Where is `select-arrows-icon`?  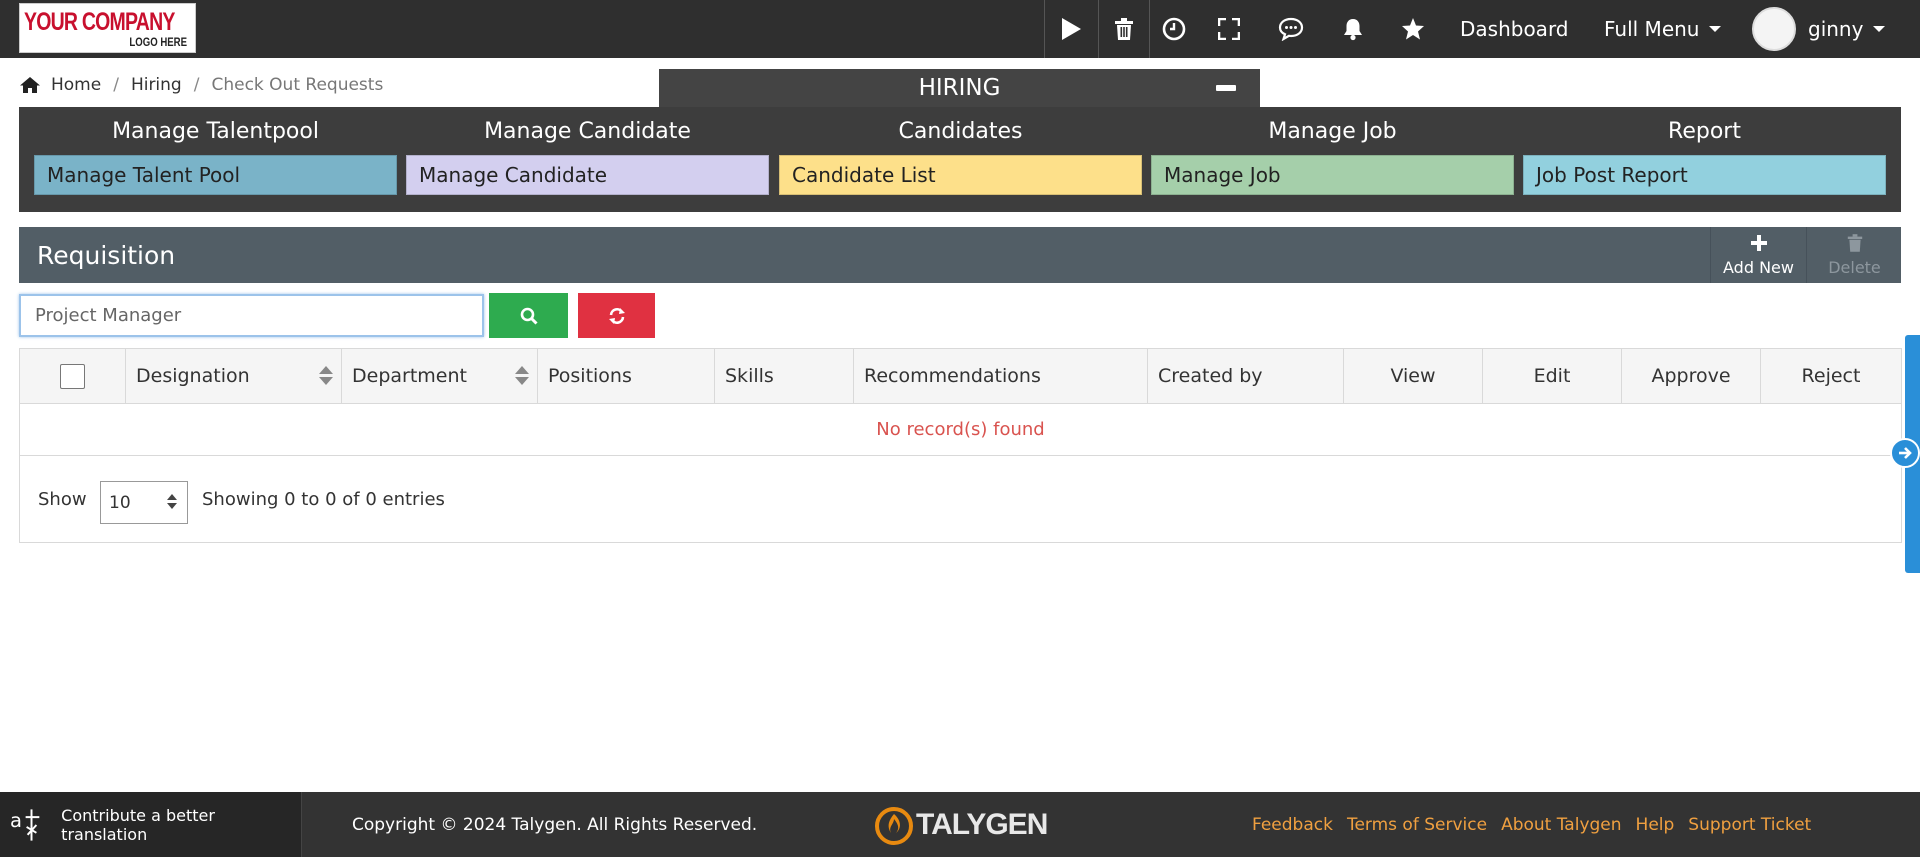
select-arrows-icon is located at coordinates (172, 502).